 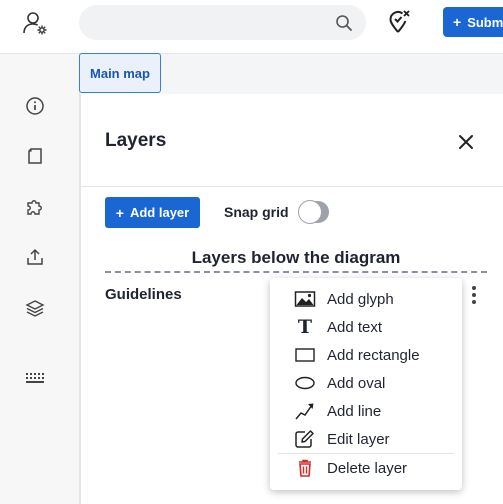 What do you see at coordinates (305, 299) in the screenshot?
I see `image-icon` at bounding box center [305, 299].